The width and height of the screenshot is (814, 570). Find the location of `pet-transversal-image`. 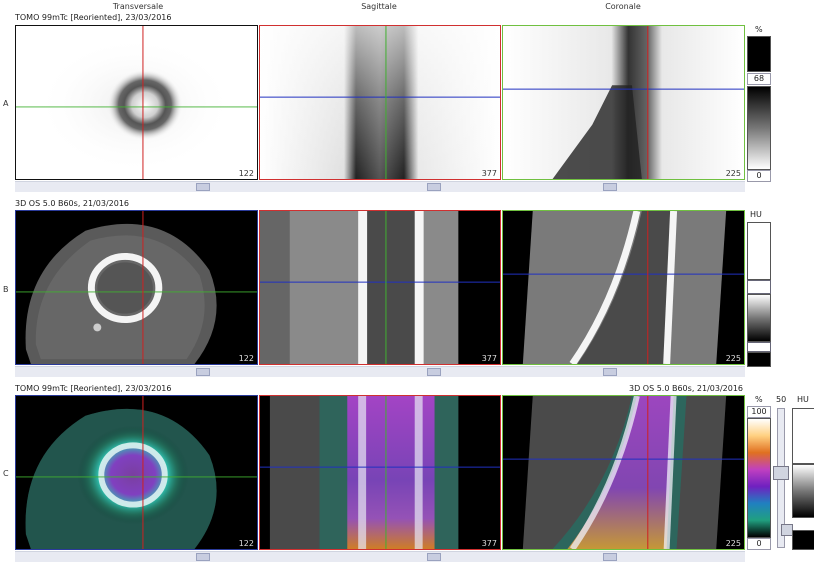

pet-transversal-image is located at coordinates (136, 102).